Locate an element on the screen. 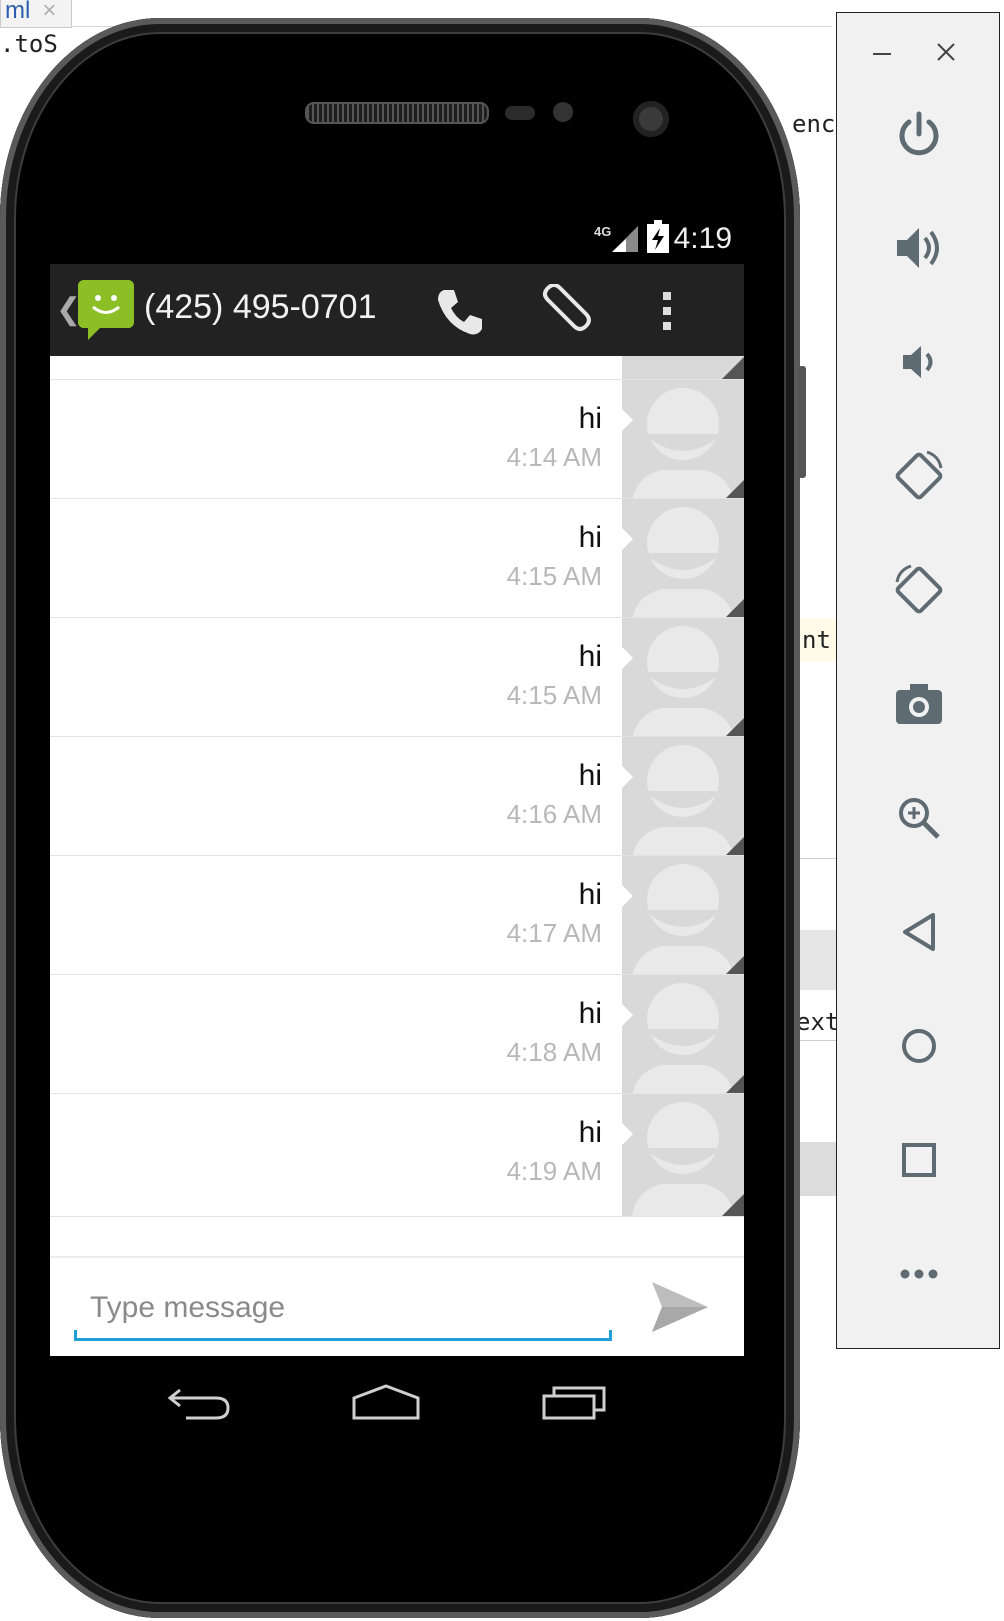  message-time: 4:19 AM is located at coordinates (554, 1171).